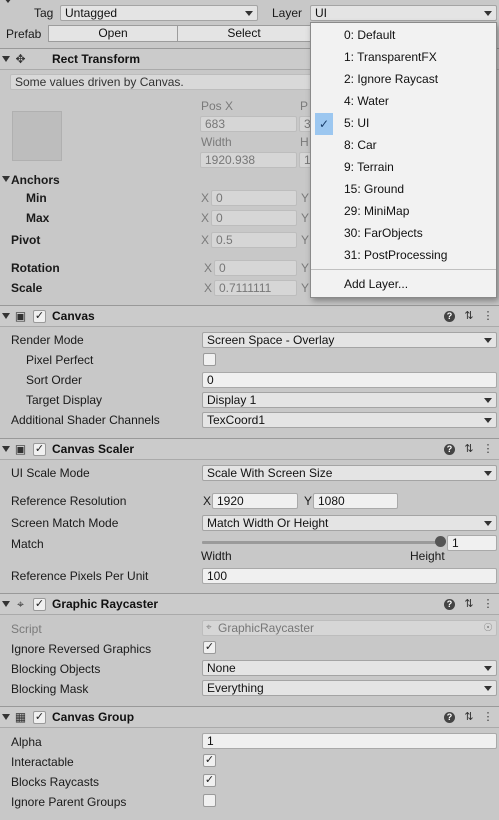 The height and width of the screenshot is (820, 499). What do you see at coordinates (244, 33) in the screenshot?
I see `prefab-select-button: Select` at bounding box center [244, 33].